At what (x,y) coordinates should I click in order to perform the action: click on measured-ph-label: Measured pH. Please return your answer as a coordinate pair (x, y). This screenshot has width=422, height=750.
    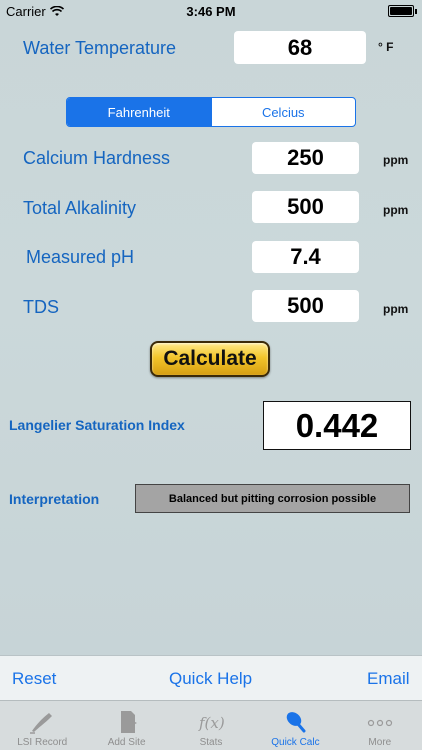
    Looking at the image, I should click on (80, 257).